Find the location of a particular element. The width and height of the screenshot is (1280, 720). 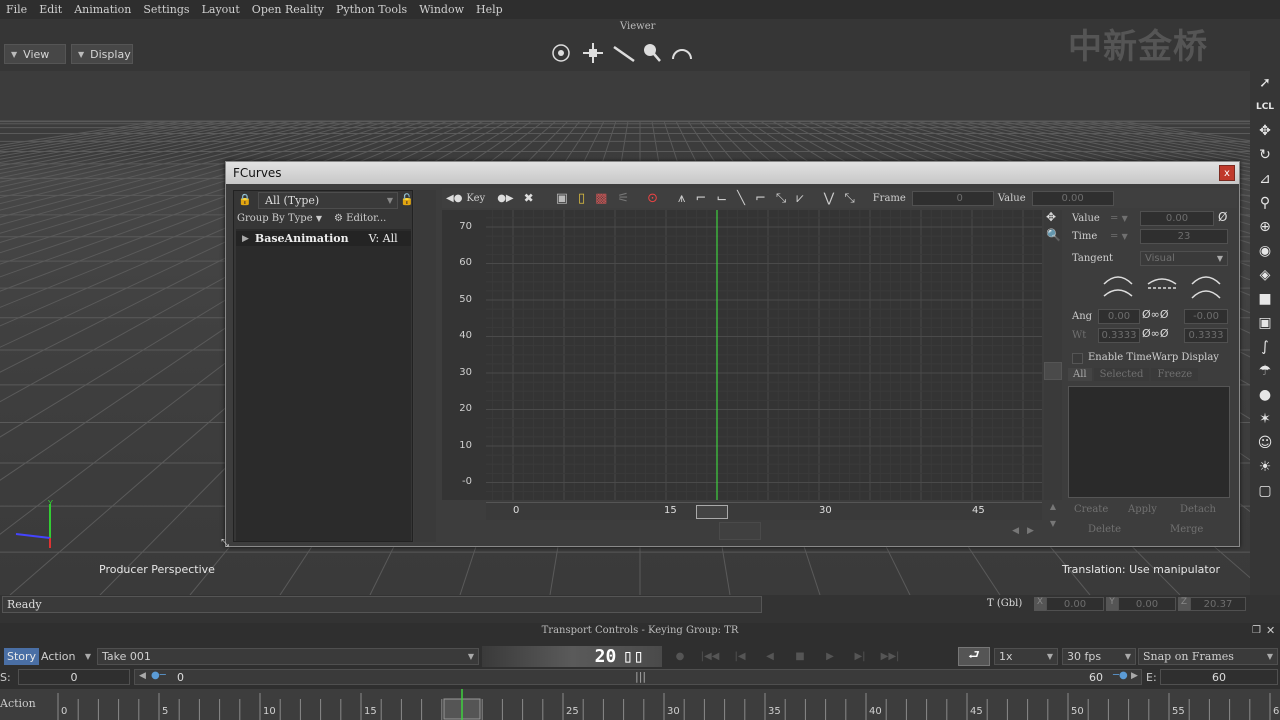

tw-tab-all: All is located at coordinates (1080, 374).